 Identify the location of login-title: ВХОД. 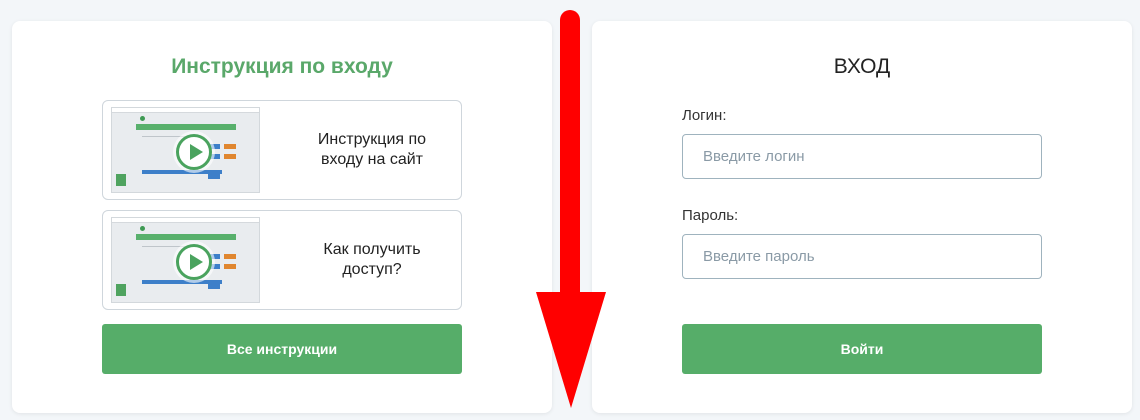
(862, 66).